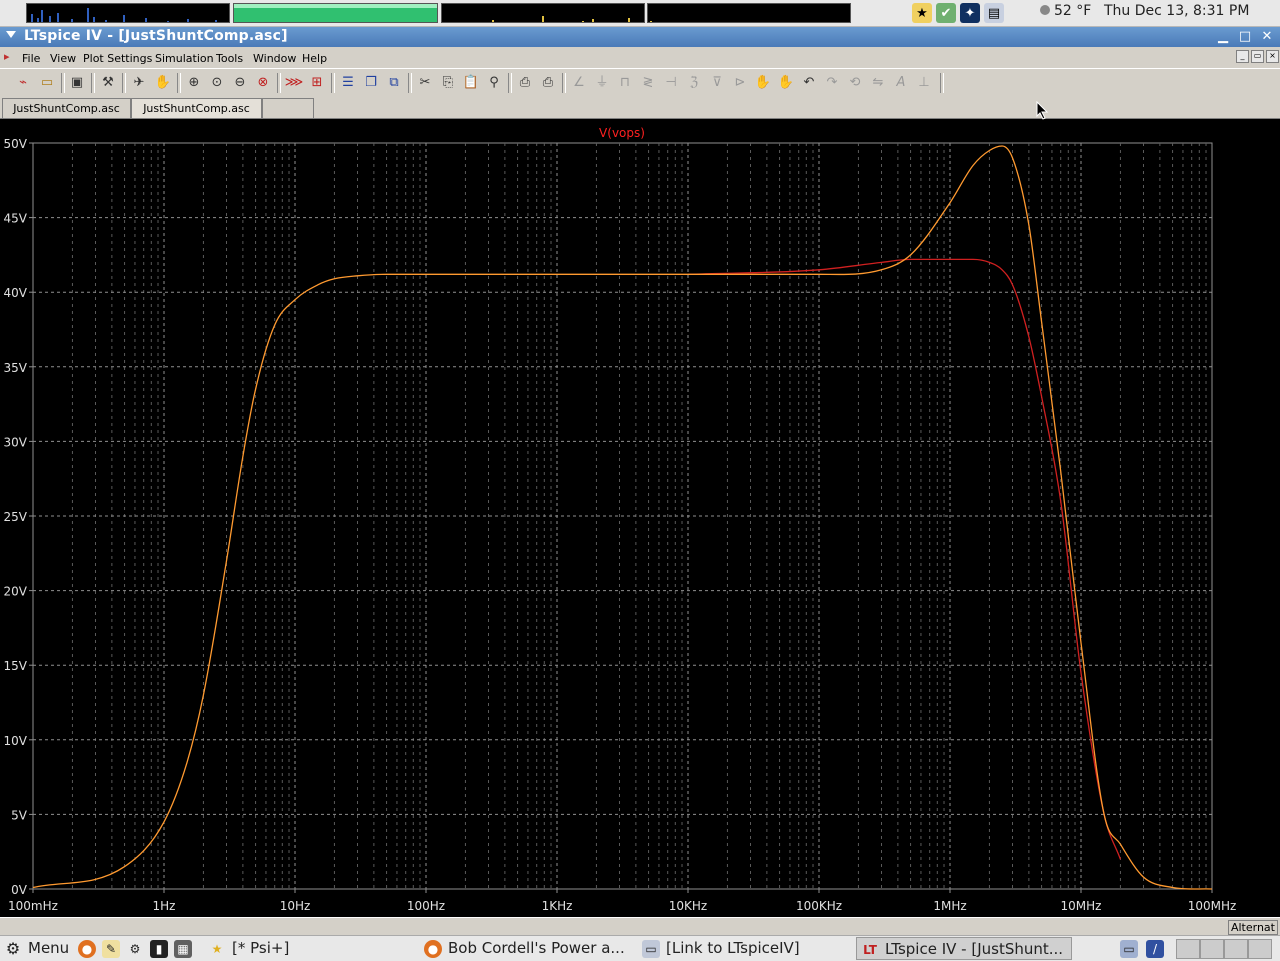 The image size is (1280, 961). Describe the element at coordinates (1257, 56) in the screenshot. I see `mdi-restore-icon: ▭` at that location.